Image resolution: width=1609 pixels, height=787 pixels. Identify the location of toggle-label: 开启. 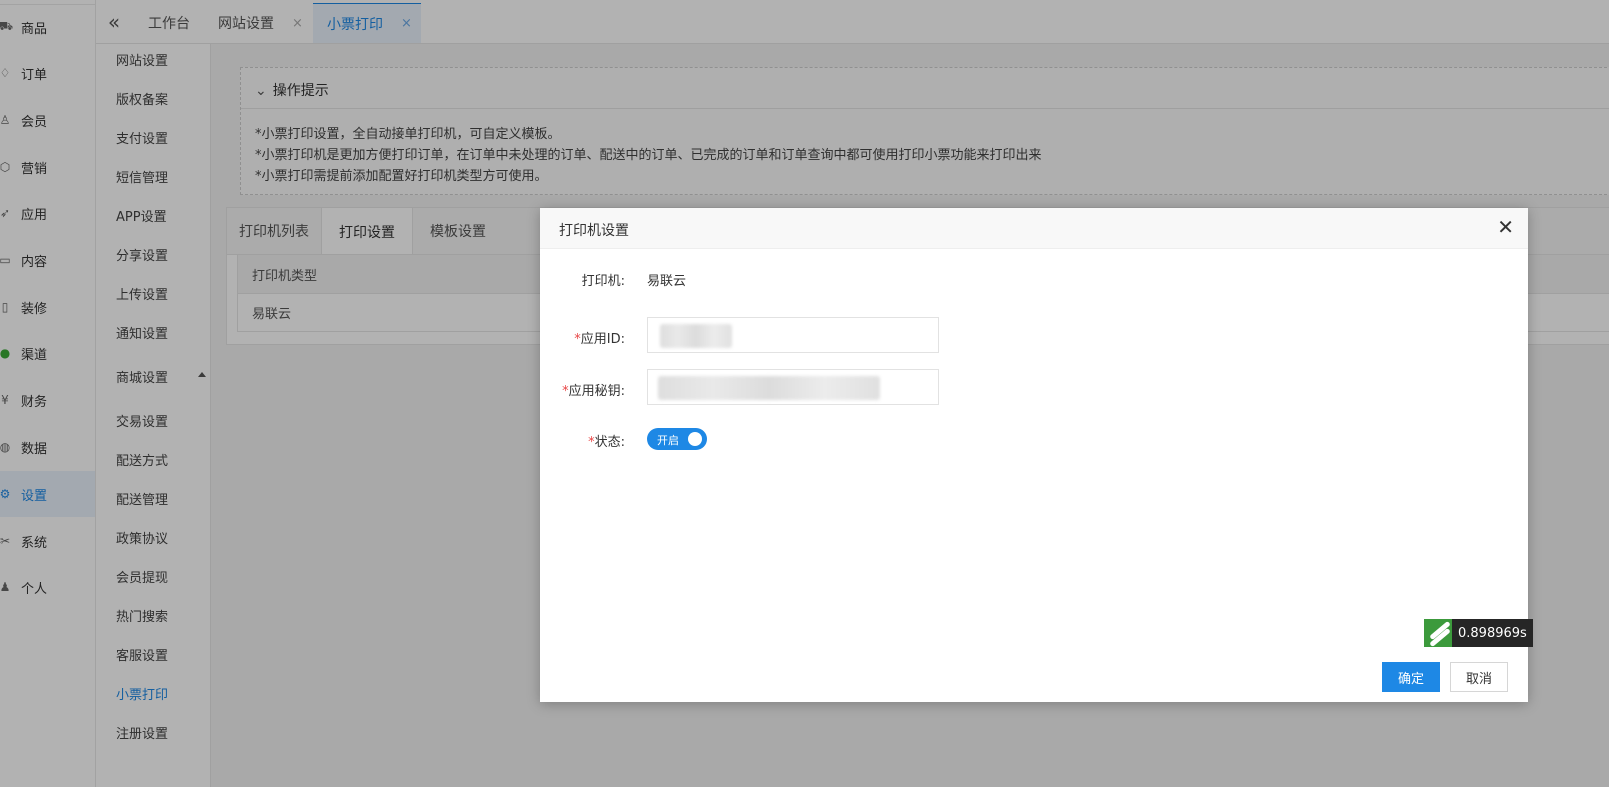
(668, 440).